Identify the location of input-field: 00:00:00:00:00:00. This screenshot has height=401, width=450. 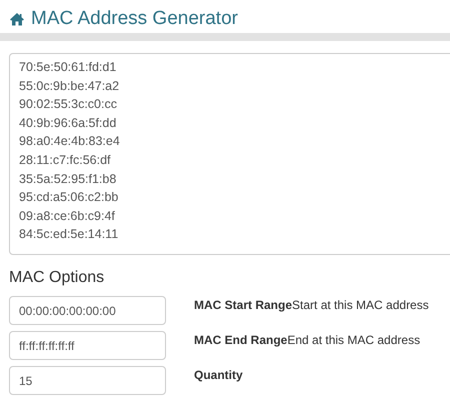
(87, 310).